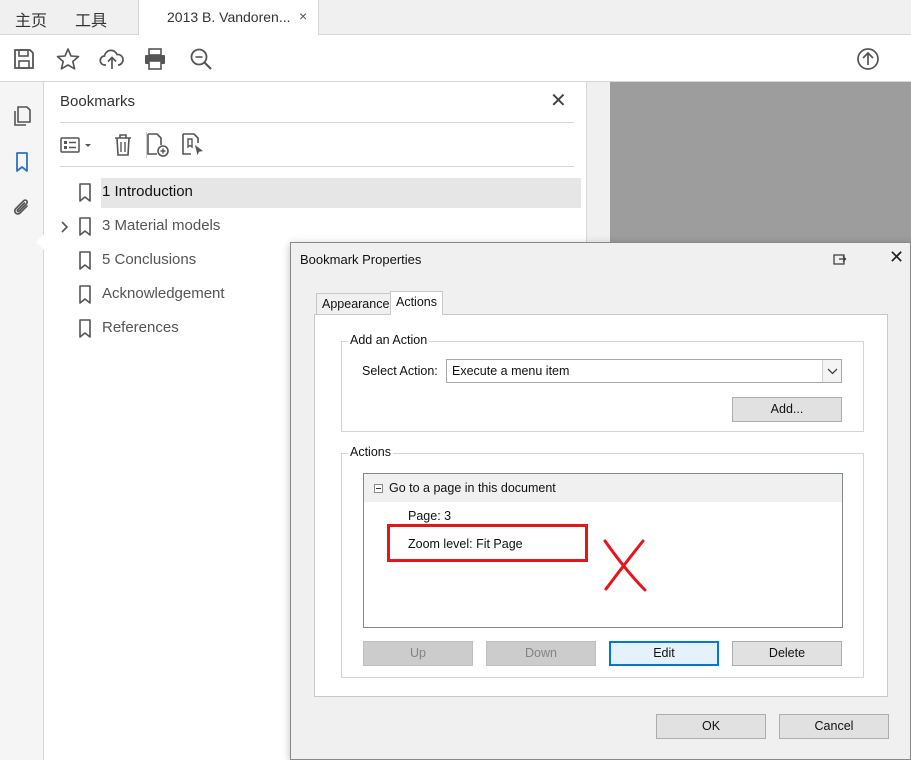 This screenshot has height=760, width=911. What do you see at coordinates (98, 101) in the screenshot?
I see `bookmarks-panel-title: Bookmarks` at bounding box center [98, 101].